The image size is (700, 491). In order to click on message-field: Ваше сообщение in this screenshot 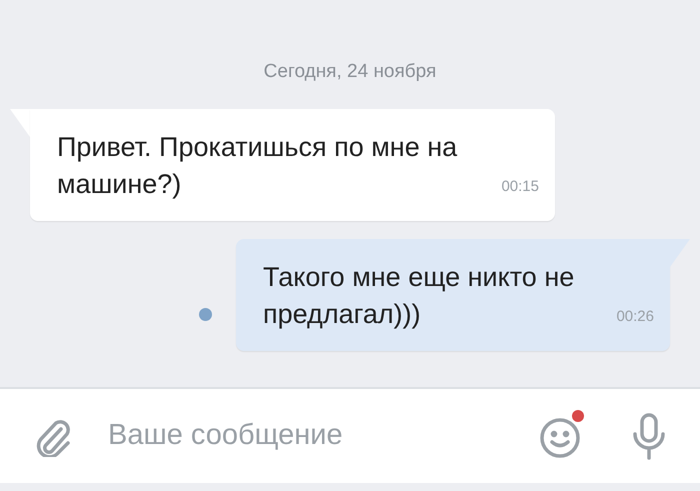, I will do `click(323, 436)`.